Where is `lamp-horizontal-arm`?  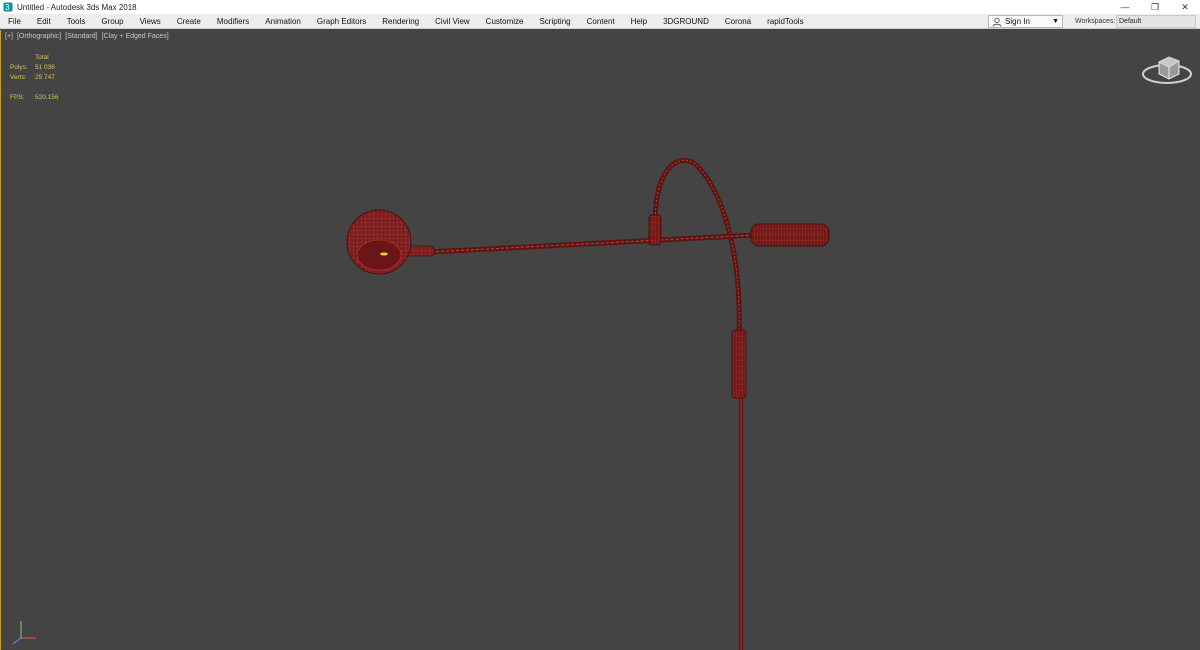 lamp-horizontal-arm is located at coordinates (583, 244).